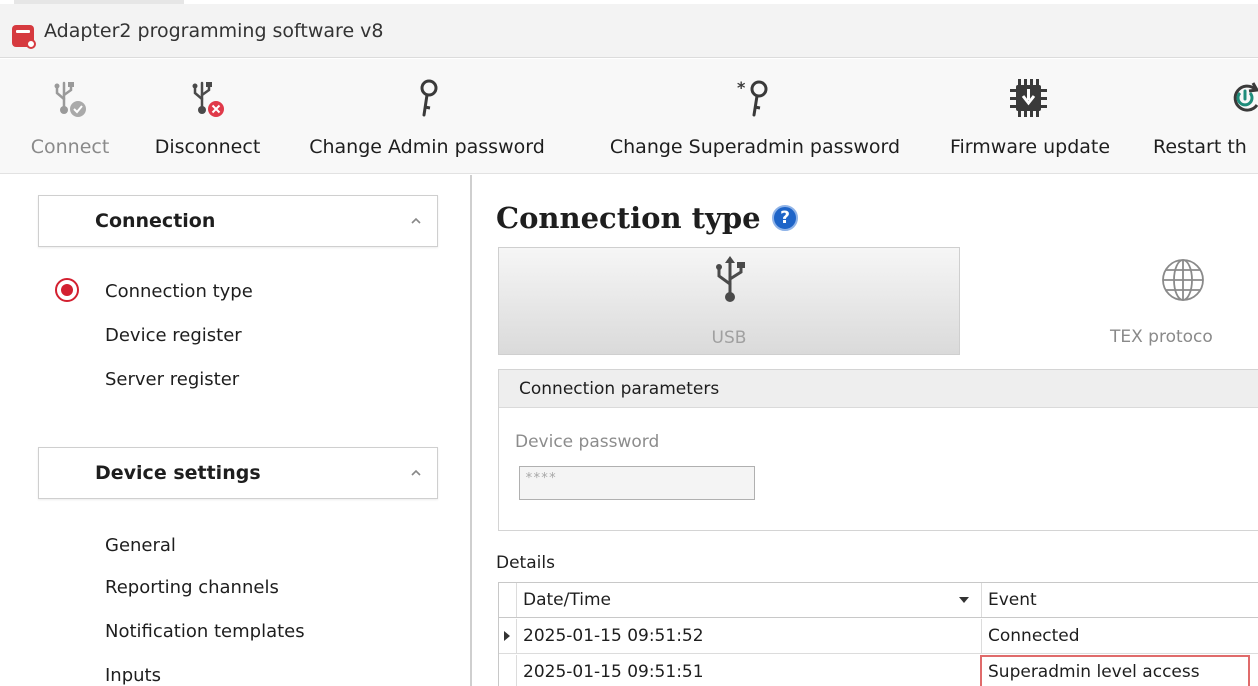 Image resolution: width=1258 pixels, height=686 pixels. I want to click on connect-button: Connect, so click(70, 116).